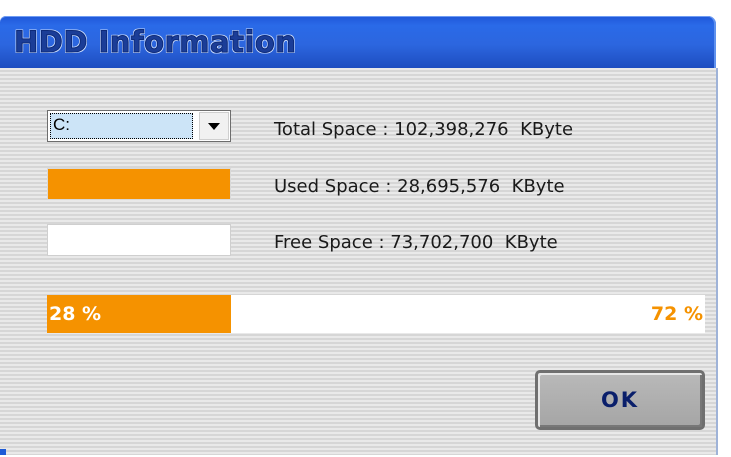 This screenshot has height=457, width=731. I want to click on total-space-label: Total Space : 102,398,276 KByte, so click(424, 129).